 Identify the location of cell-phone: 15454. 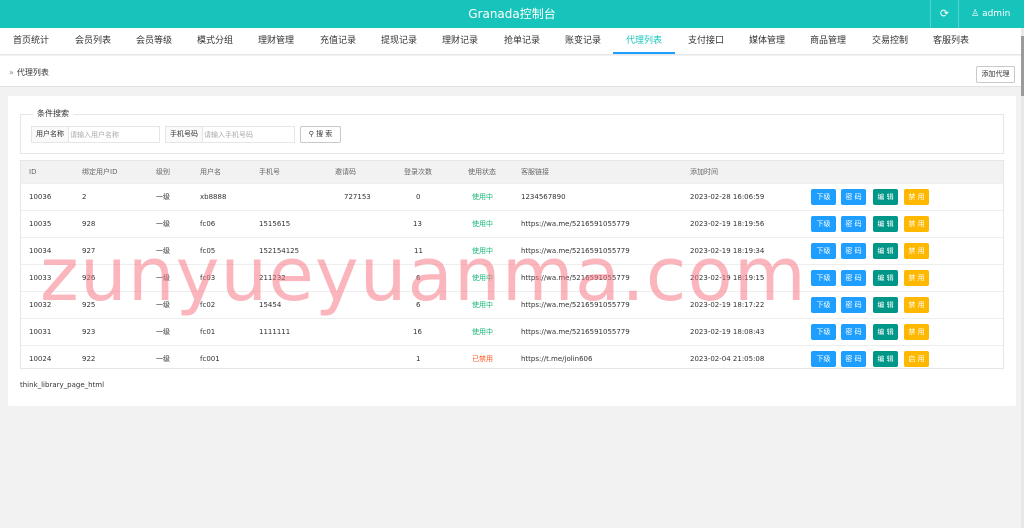
(270, 305).